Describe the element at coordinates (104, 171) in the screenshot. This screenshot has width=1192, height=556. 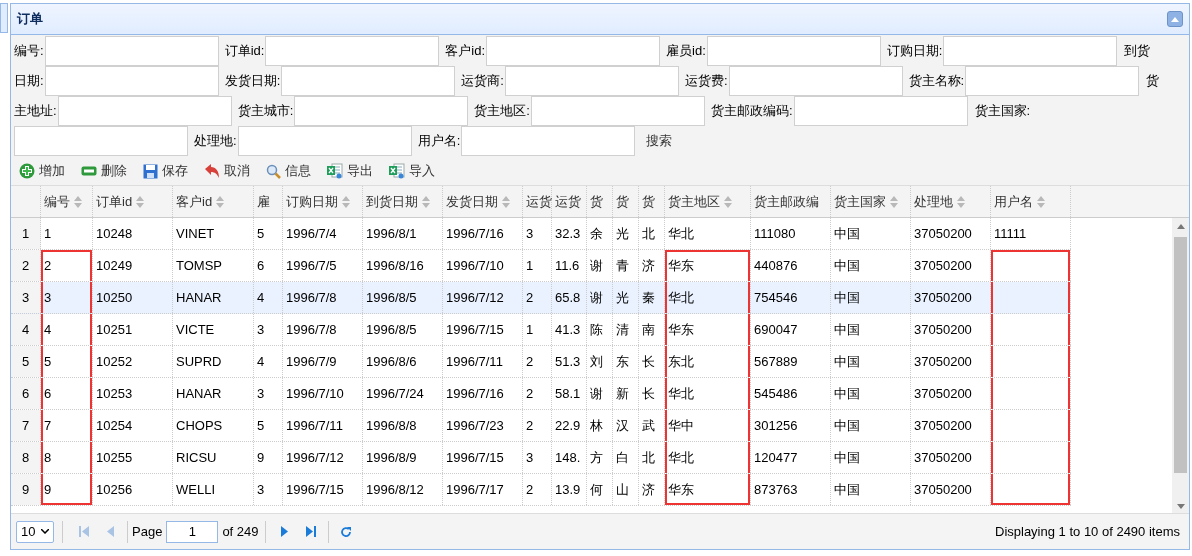
I see `toolbar-button: 删除` at that location.